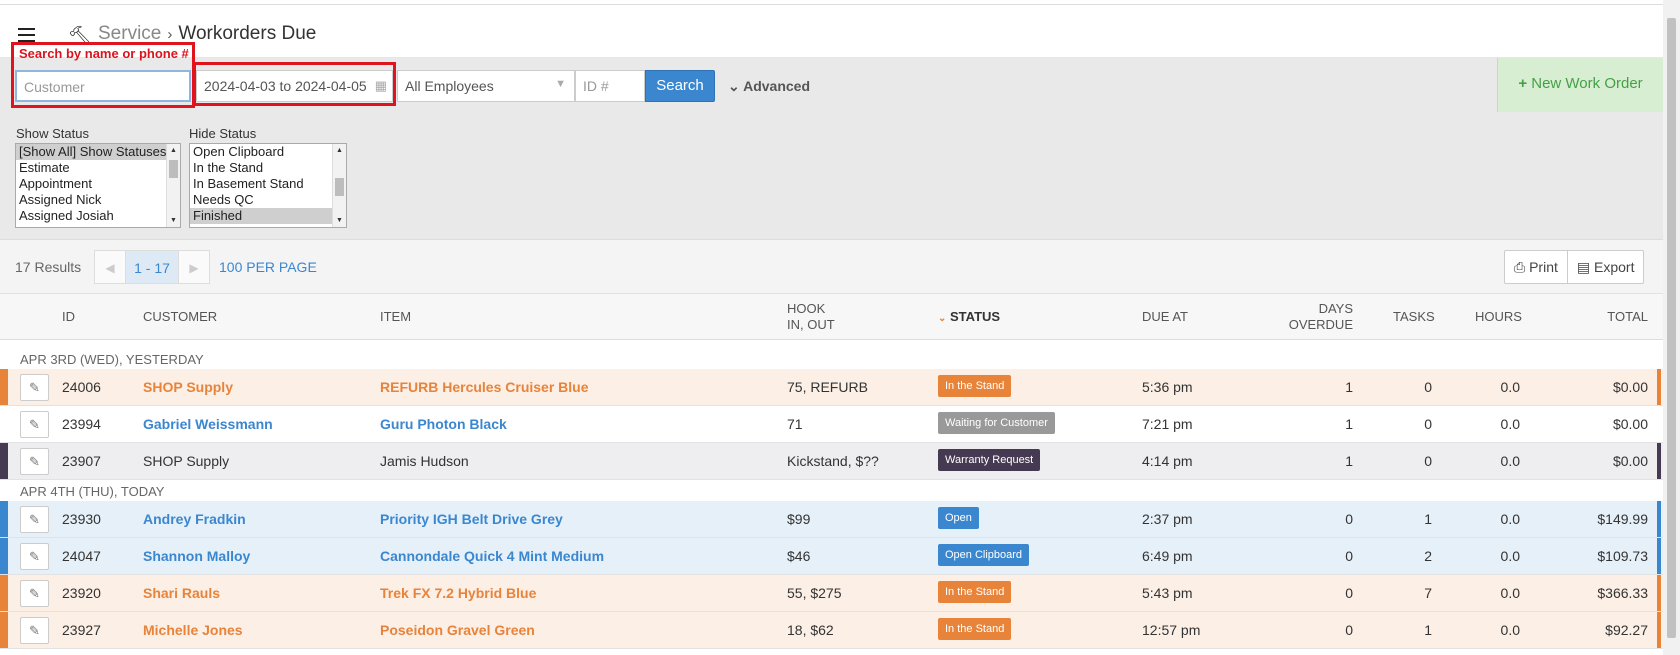 This screenshot has height=655, width=1680. Describe the element at coordinates (180, 317) in the screenshot. I see `col-customer: CUSTOMER` at that location.